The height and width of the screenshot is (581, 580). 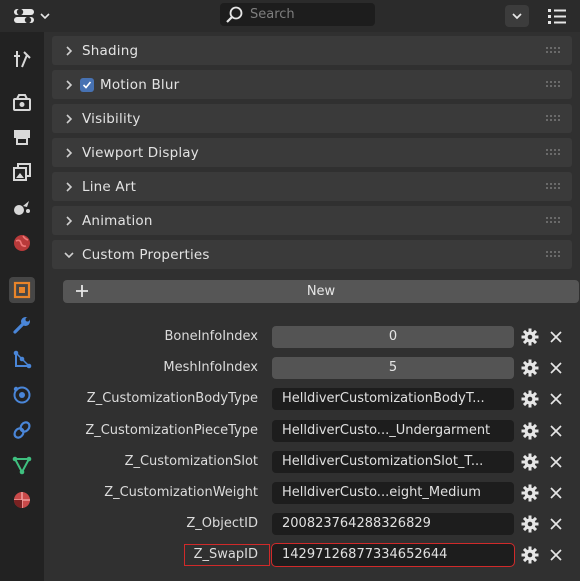 What do you see at coordinates (312, 50) in the screenshot?
I see `panel-shading: Shading` at bounding box center [312, 50].